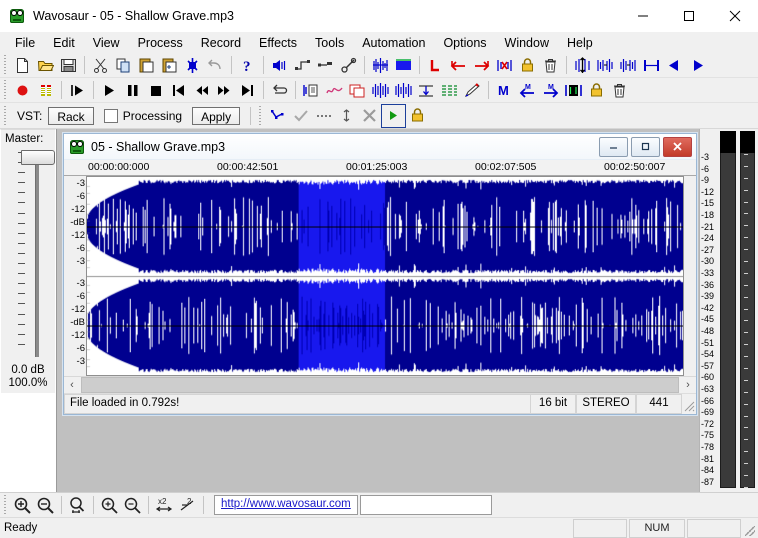  I want to click on fade-icon, so click(325, 65).